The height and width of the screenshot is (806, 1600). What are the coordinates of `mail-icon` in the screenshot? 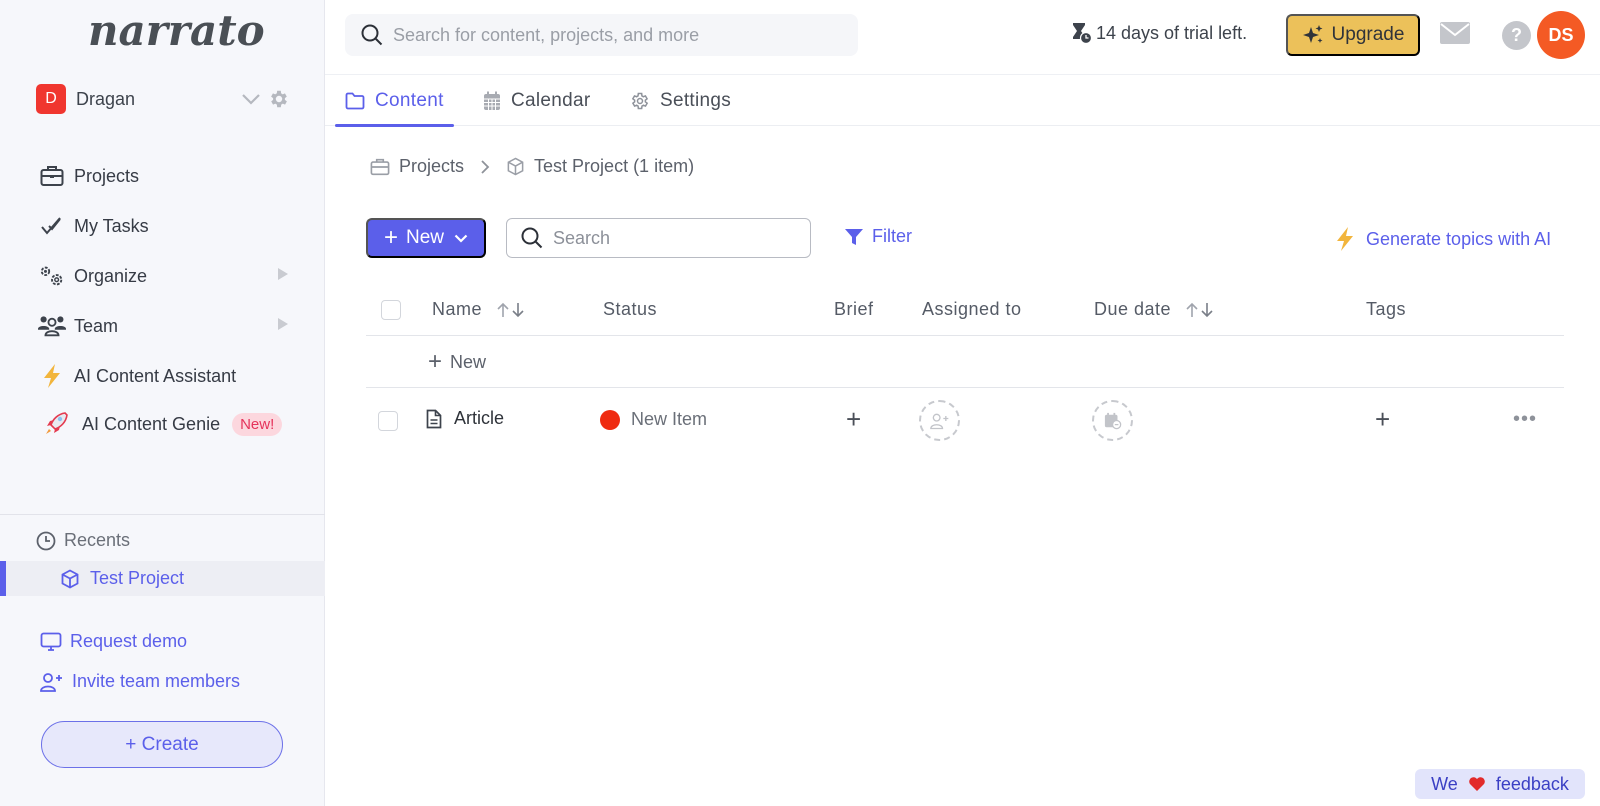 It's located at (1455, 35).